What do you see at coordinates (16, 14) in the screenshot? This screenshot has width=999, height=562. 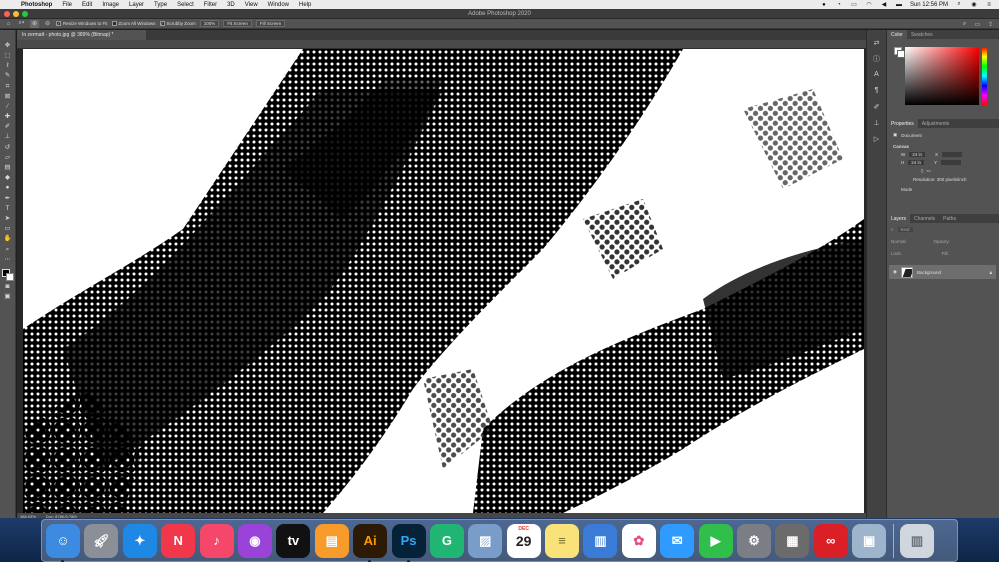 I see `minimize-window-button` at bounding box center [16, 14].